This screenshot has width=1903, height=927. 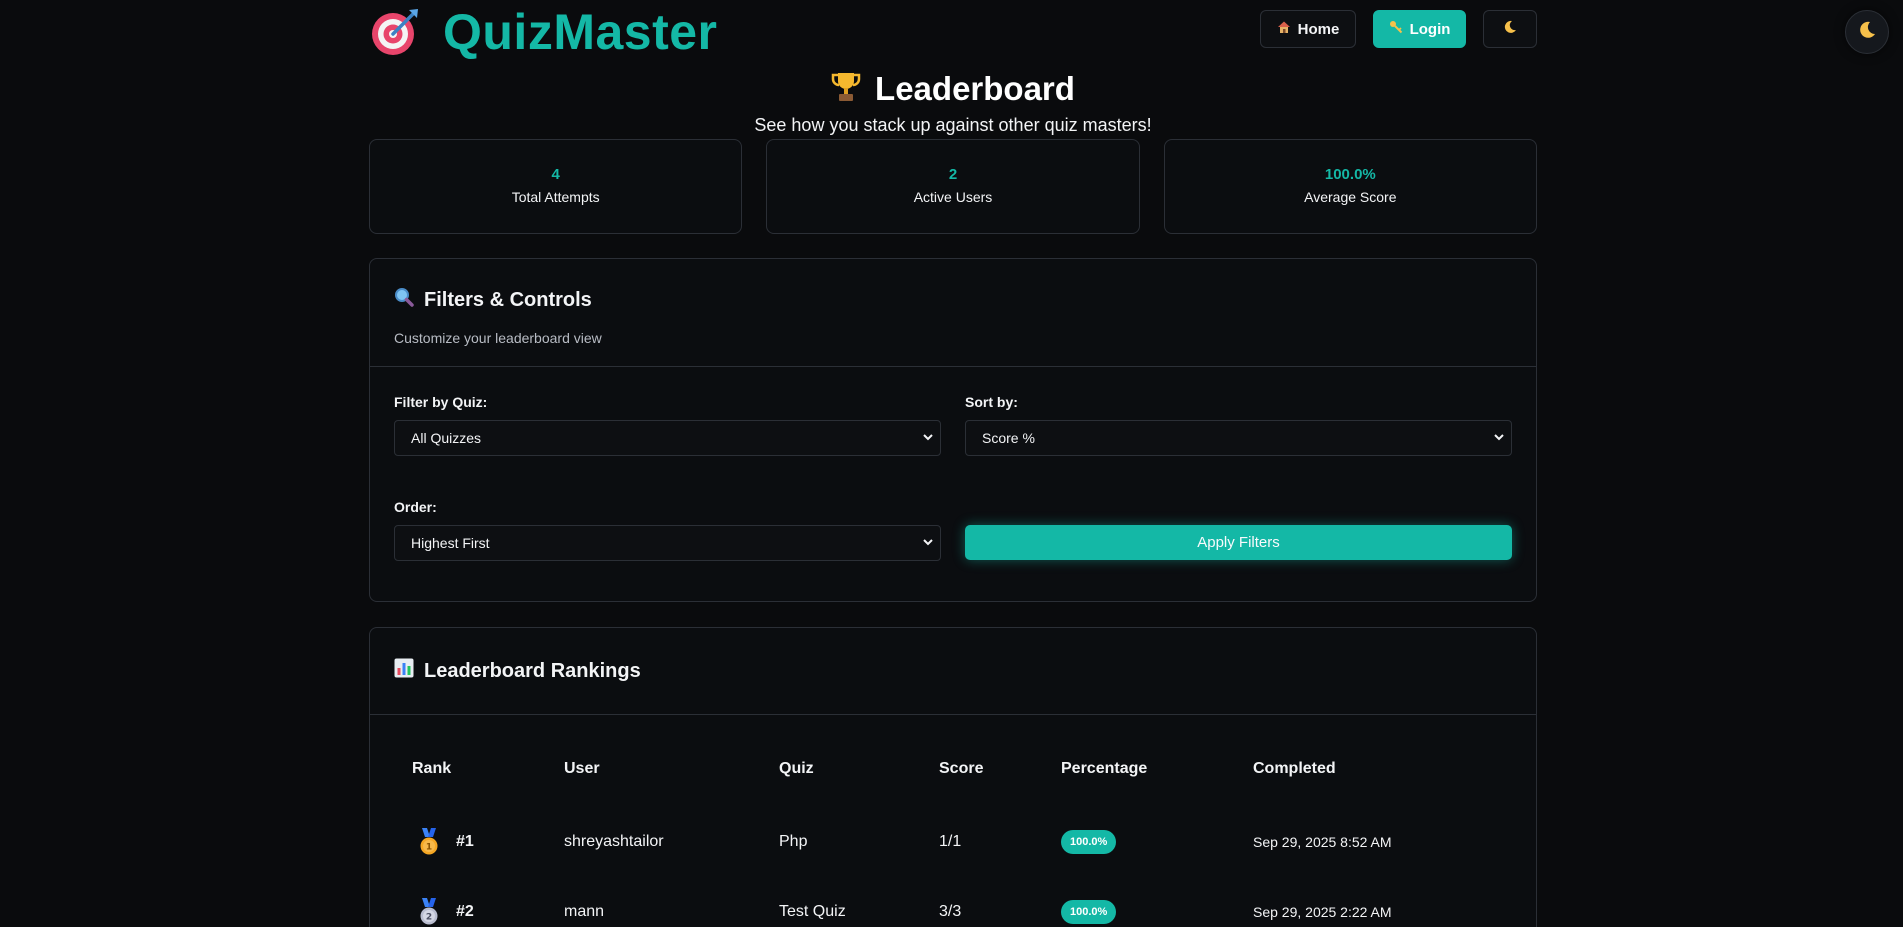 I want to click on brand: QuizMaster, so click(x=543, y=32).